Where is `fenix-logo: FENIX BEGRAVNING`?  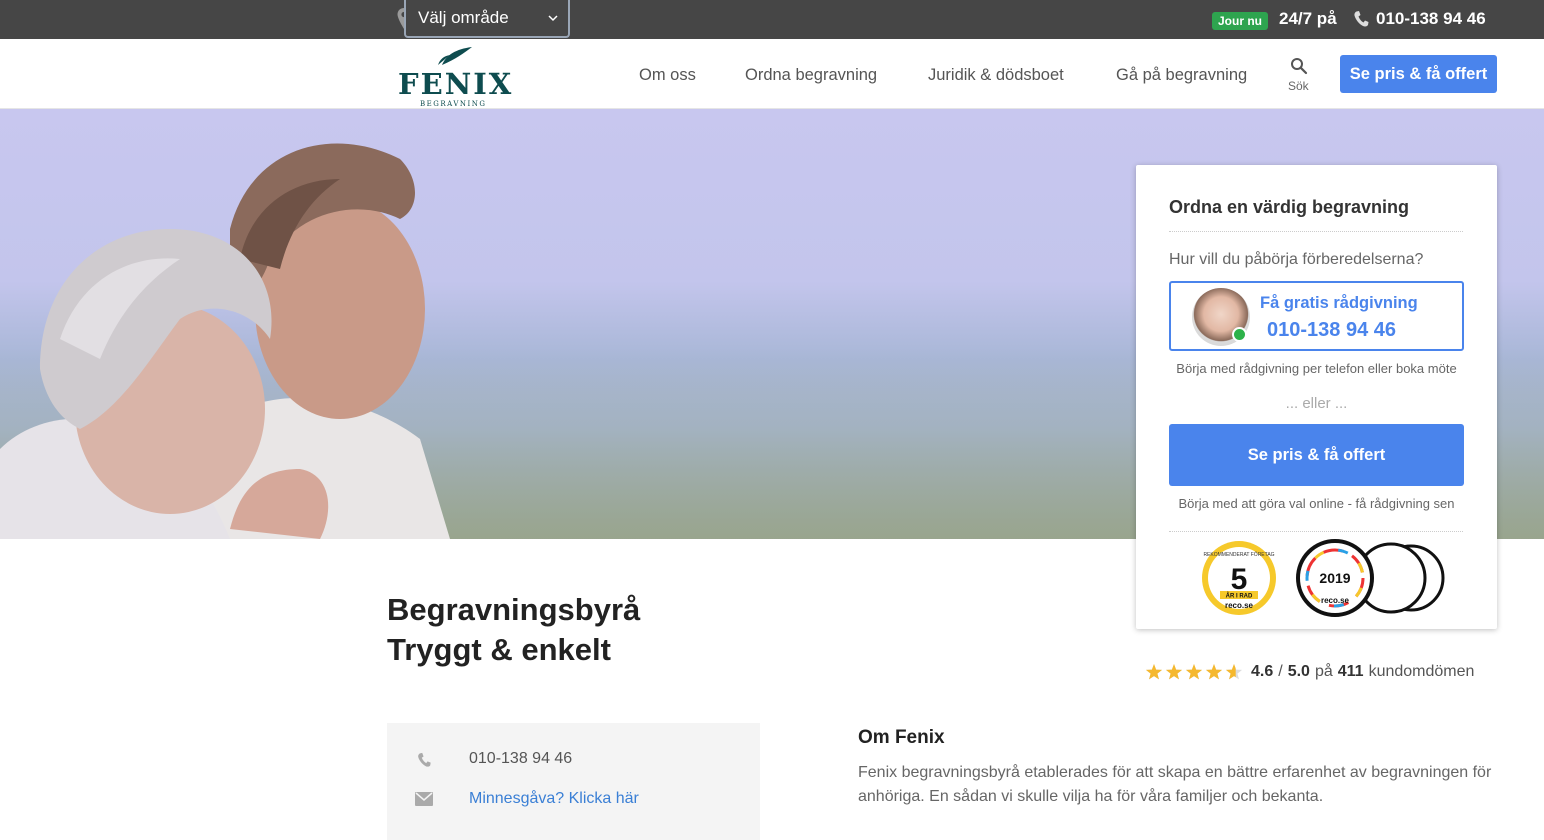
fenix-logo: FENIX BEGRAVNING is located at coordinates (453, 76).